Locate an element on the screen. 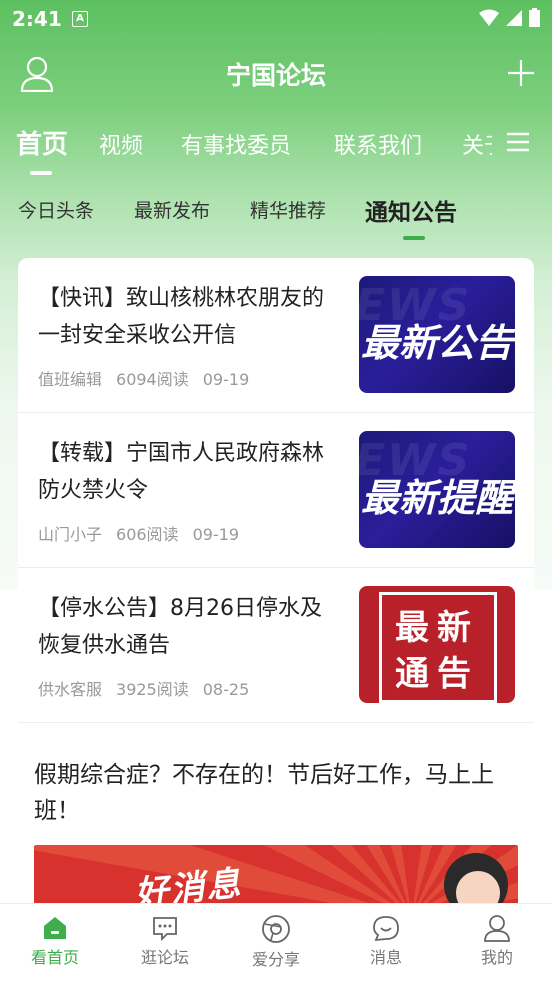 The width and height of the screenshot is (552, 998). app-header: 宁国论坛 is located at coordinates (276, 75).